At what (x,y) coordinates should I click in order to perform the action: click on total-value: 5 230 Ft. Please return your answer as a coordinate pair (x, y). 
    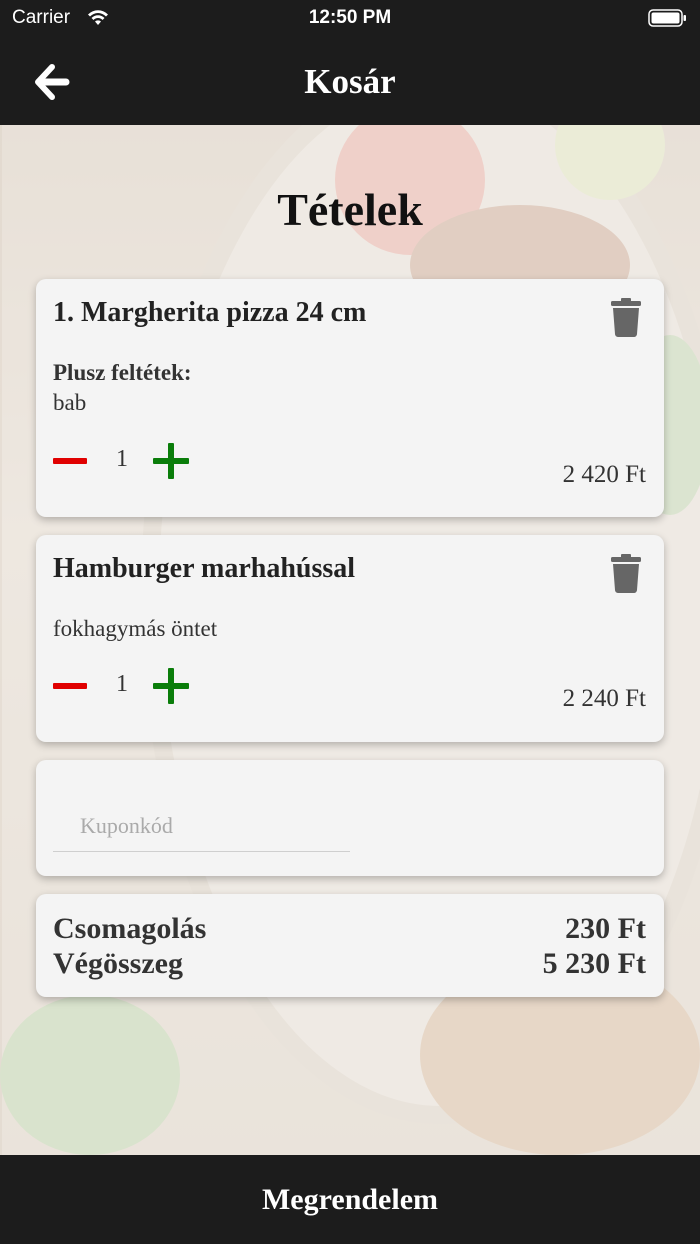
    Looking at the image, I should click on (594, 963).